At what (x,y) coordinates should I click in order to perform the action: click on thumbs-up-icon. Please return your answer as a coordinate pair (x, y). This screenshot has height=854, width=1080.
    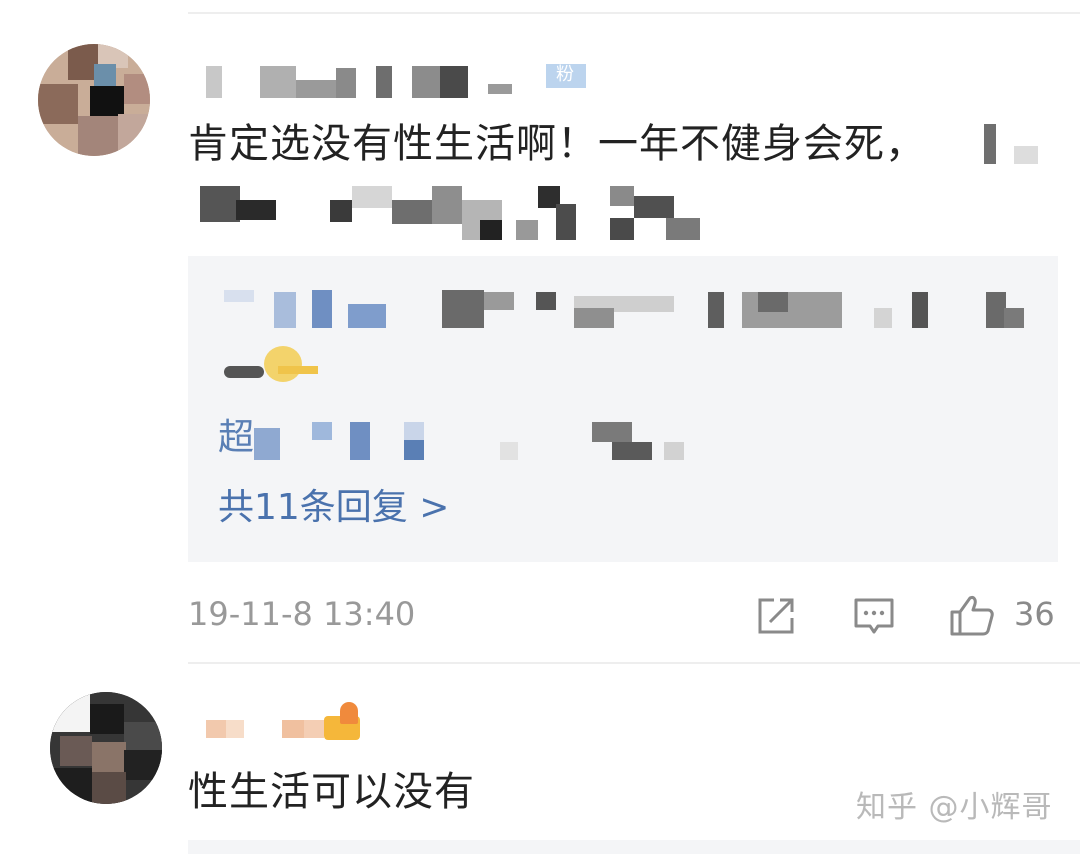
    Looking at the image, I should click on (972, 616).